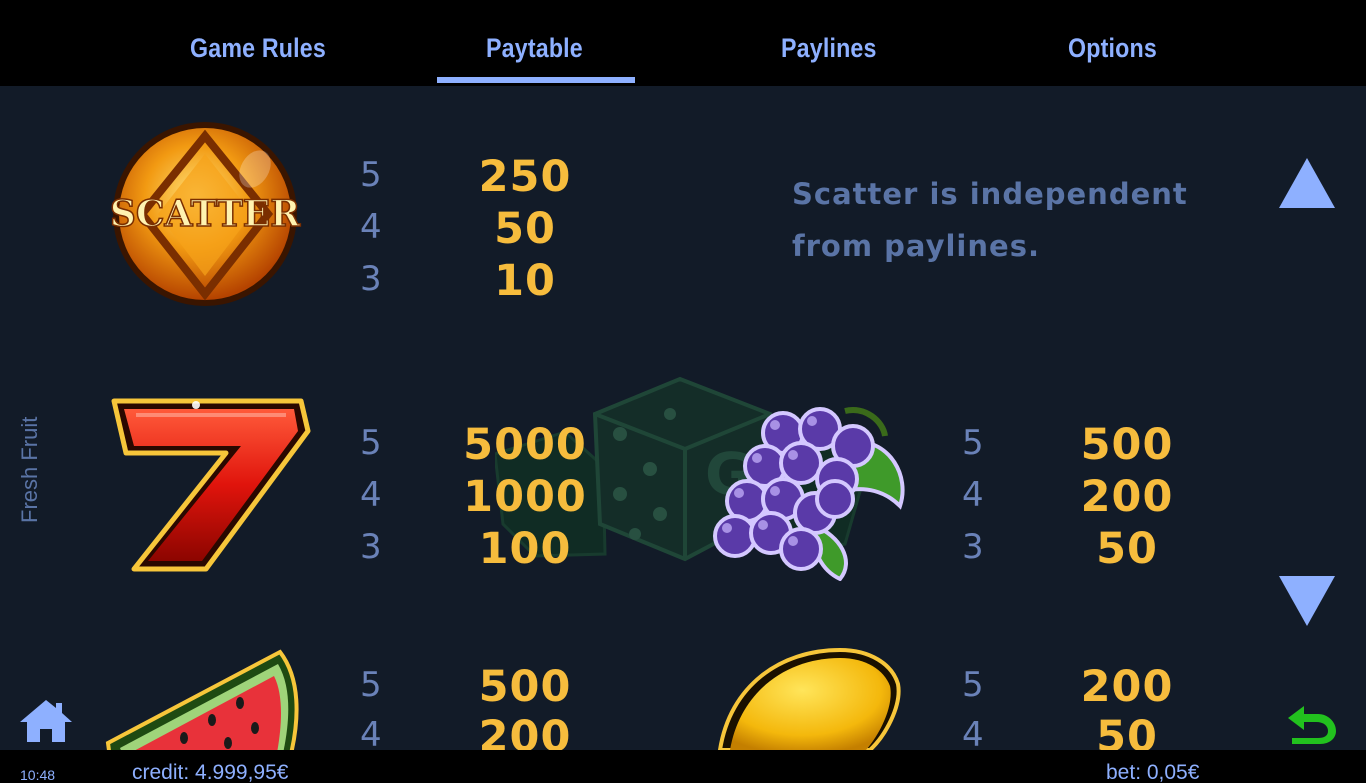 The image size is (1366, 783). I want to click on scatter-count-3: 3, so click(371, 279).